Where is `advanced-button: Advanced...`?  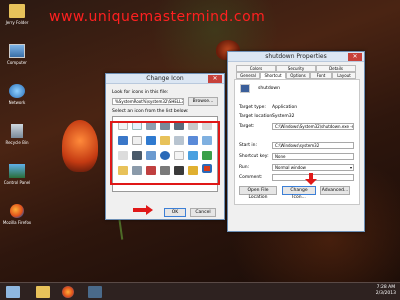 advanced-button: Advanced... is located at coordinates (335, 190).